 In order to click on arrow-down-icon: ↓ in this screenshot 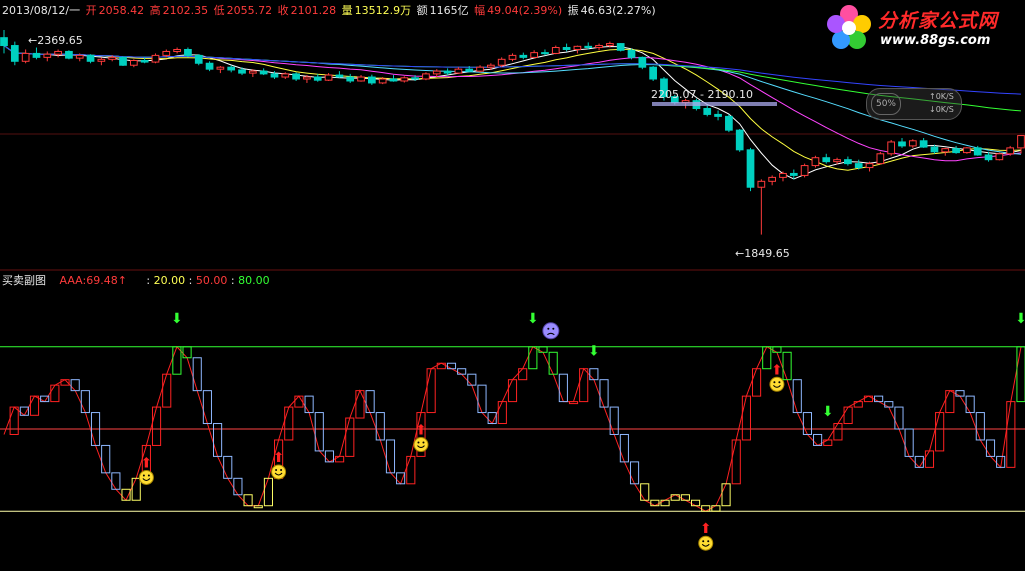, I will do `click(932, 109)`.